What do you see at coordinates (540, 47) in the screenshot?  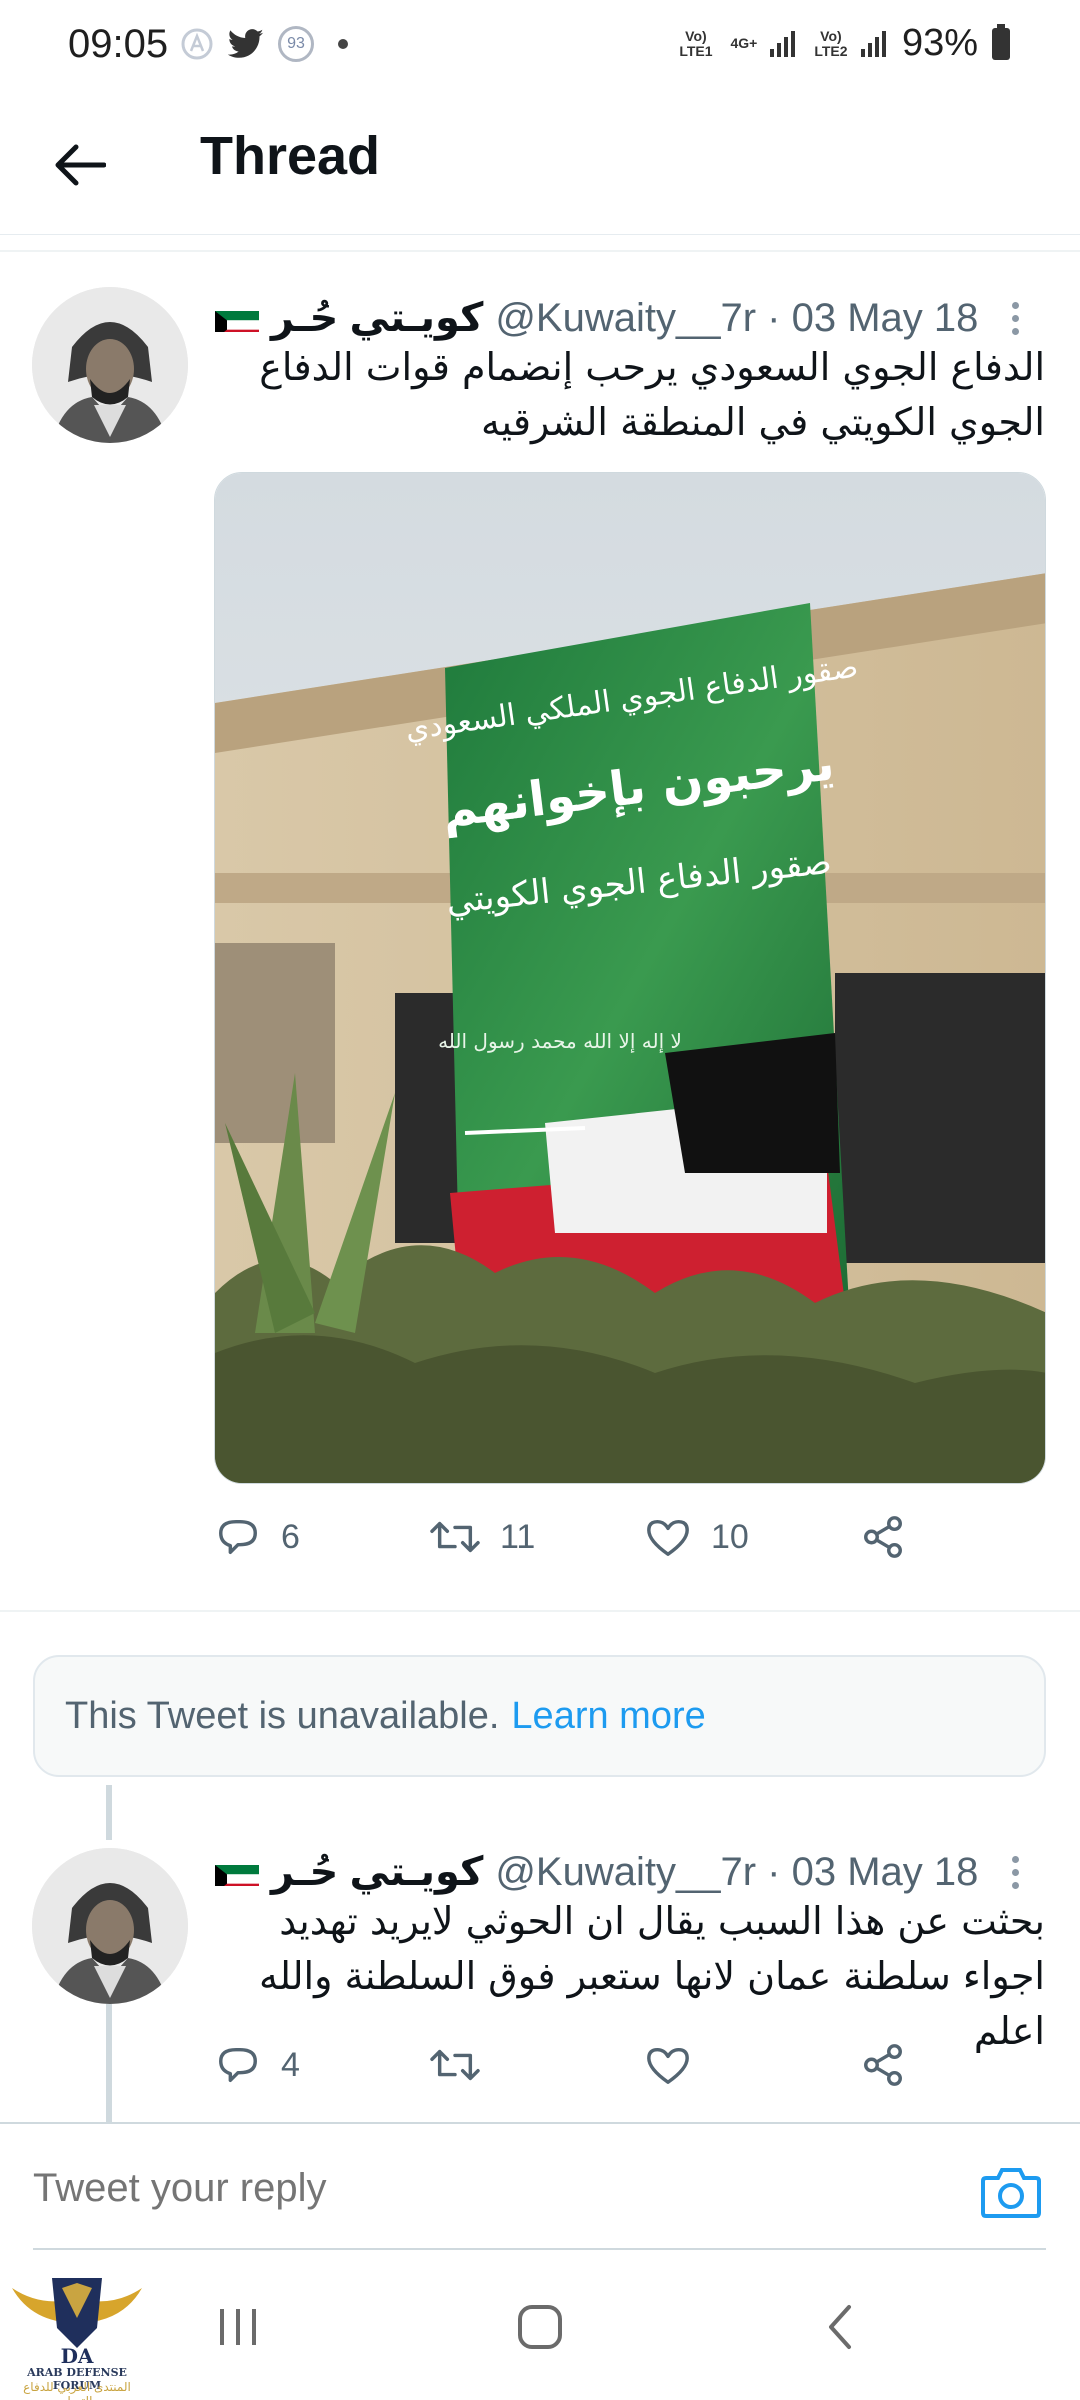 I see `status-bar: 09:05 93 Vo) LTE1 4G+ Vo) LTE2 93%` at bounding box center [540, 47].